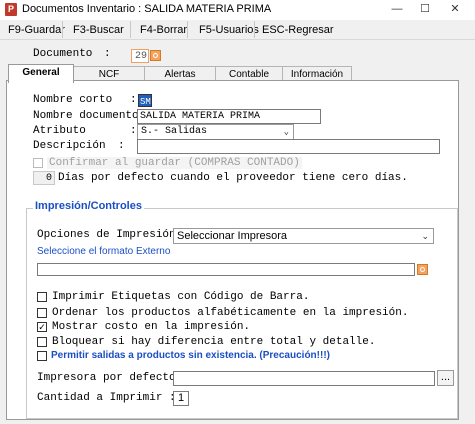  What do you see at coordinates (133, 131) in the screenshot?
I see `atributo-colon: :` at bounding box center [133, 131].